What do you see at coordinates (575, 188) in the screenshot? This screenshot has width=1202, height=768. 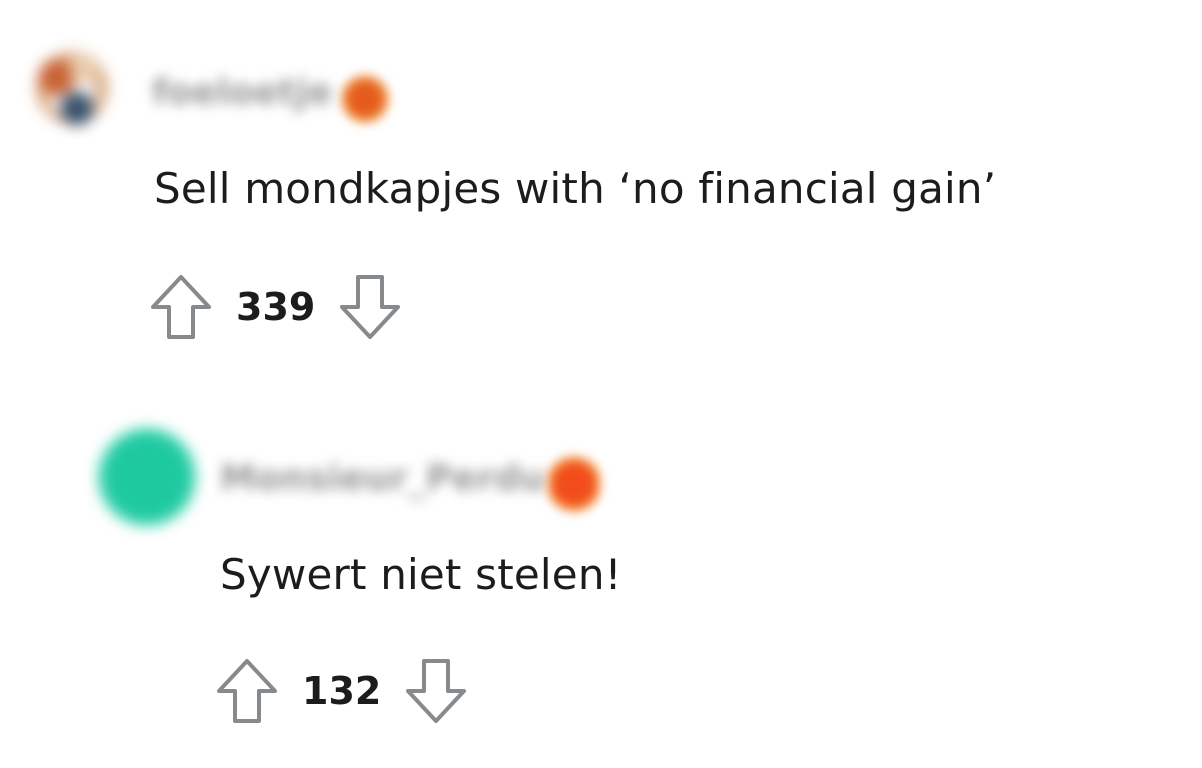 I see `comment-body: Sell mondkapjes with ‘no financial gain’` at bounding box center [575, 188].